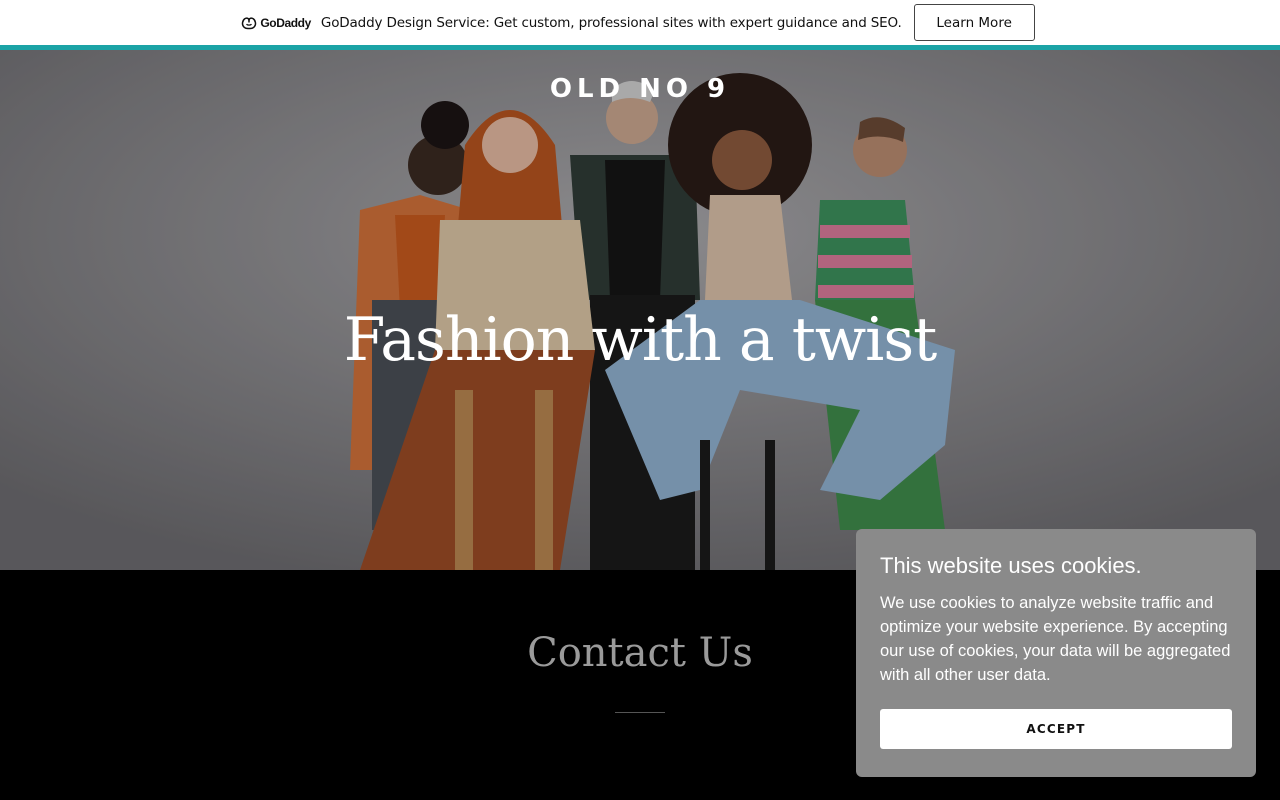 The width and height of the screenshot is (1280, 800). What do you see at coordinates (640, 89) in the screenshot?
I see `site-title: OLD NO 9` at bounding box center [640, 89].